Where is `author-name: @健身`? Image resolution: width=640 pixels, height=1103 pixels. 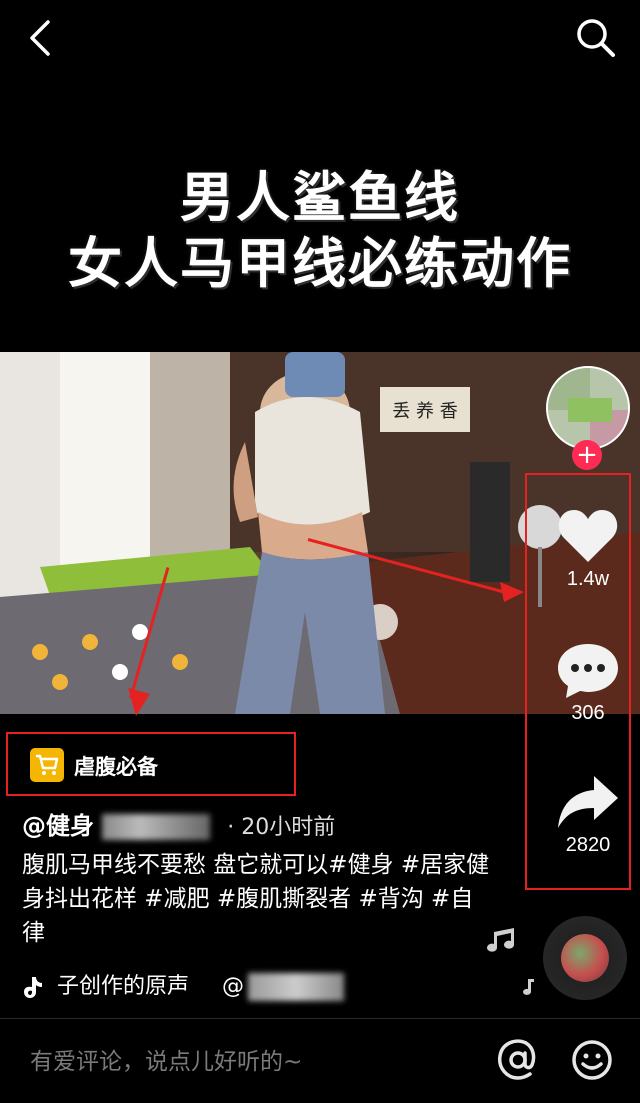 author-name: @健身 is located at coordinates (58, 826).